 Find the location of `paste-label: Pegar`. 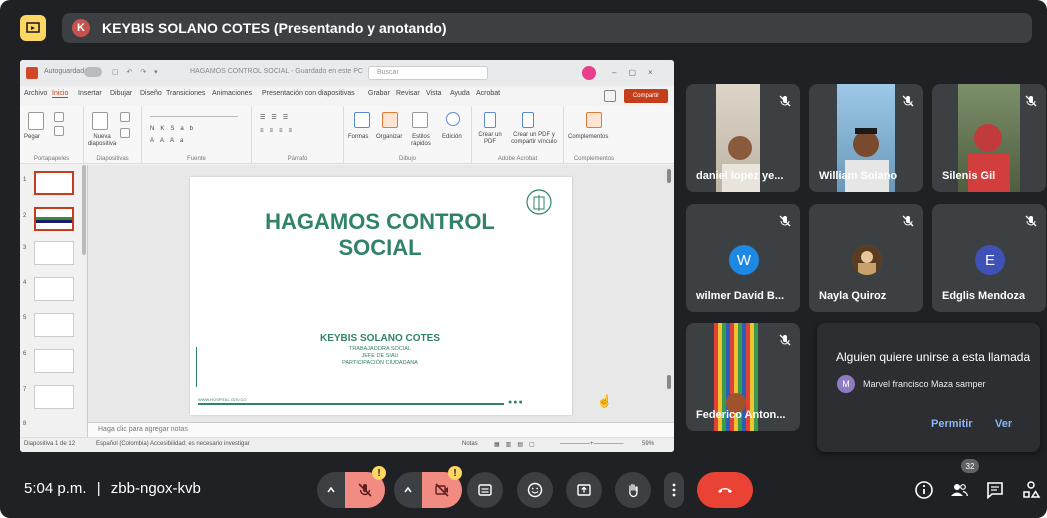

paste-label: Pegar is located at coordinates (32, 137).